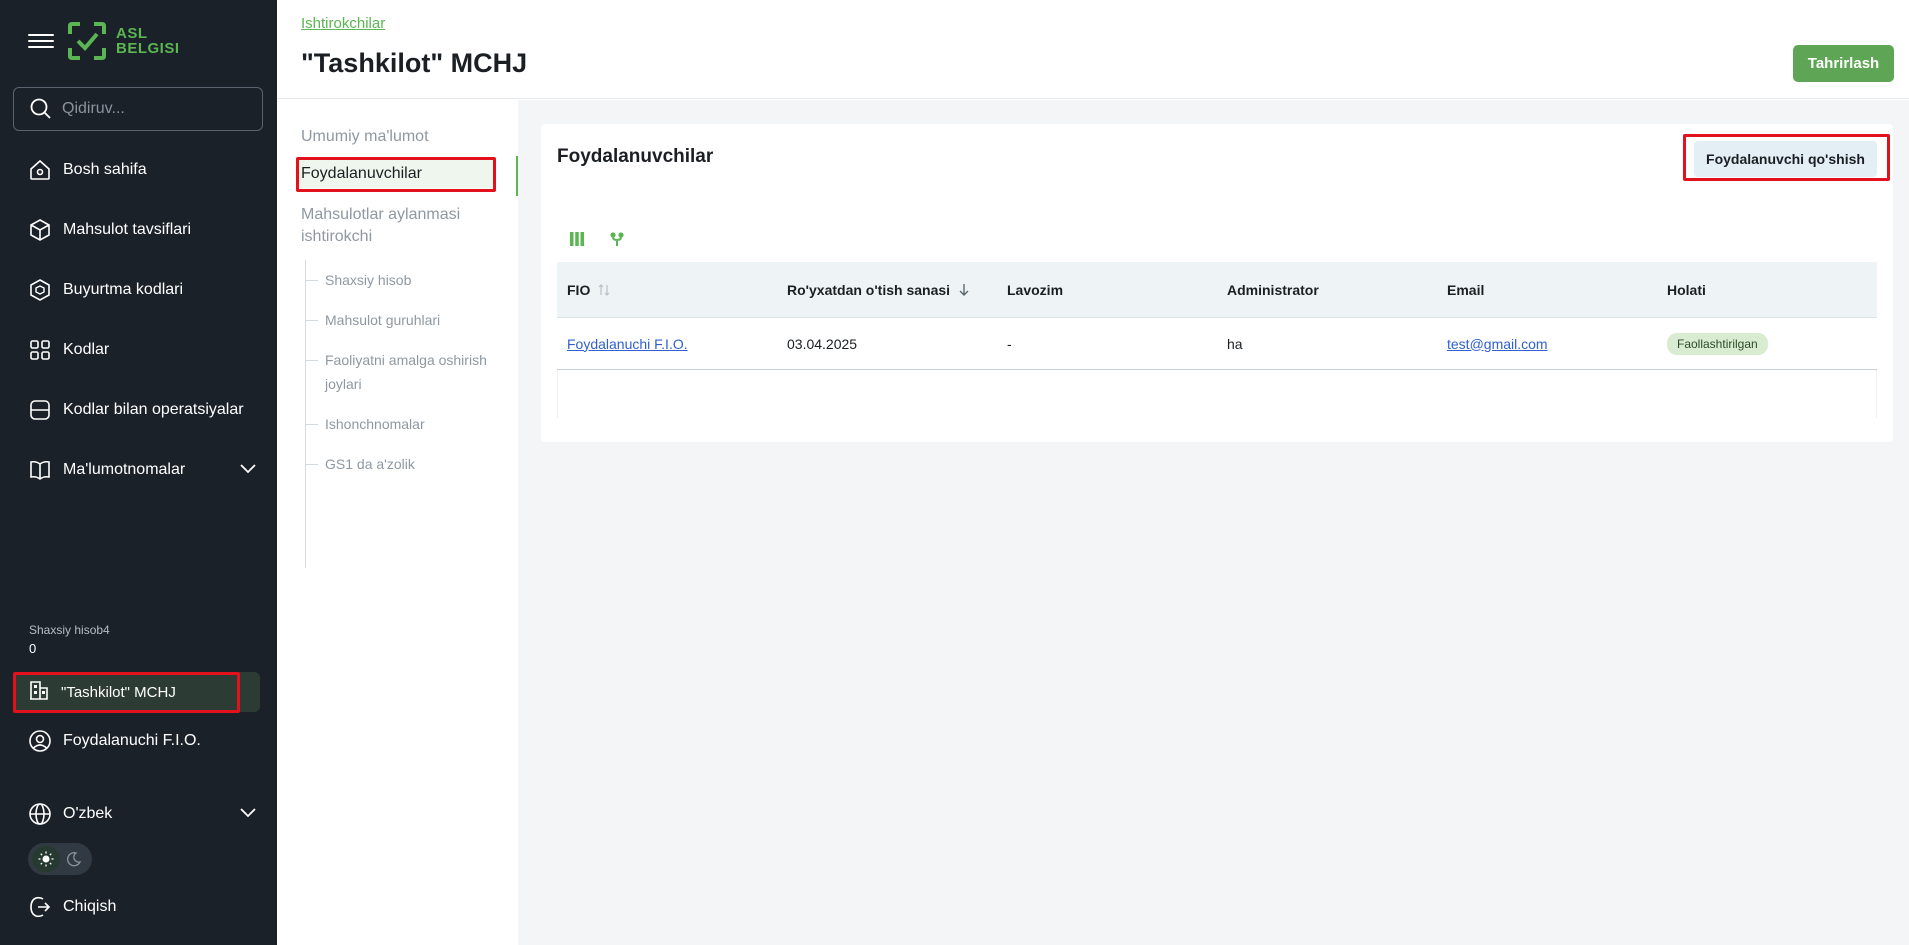 This screenshot has height=945, width=1909. I want to click on nav-item-order-codes: Buyurtma kodlari, so click(143, 290).